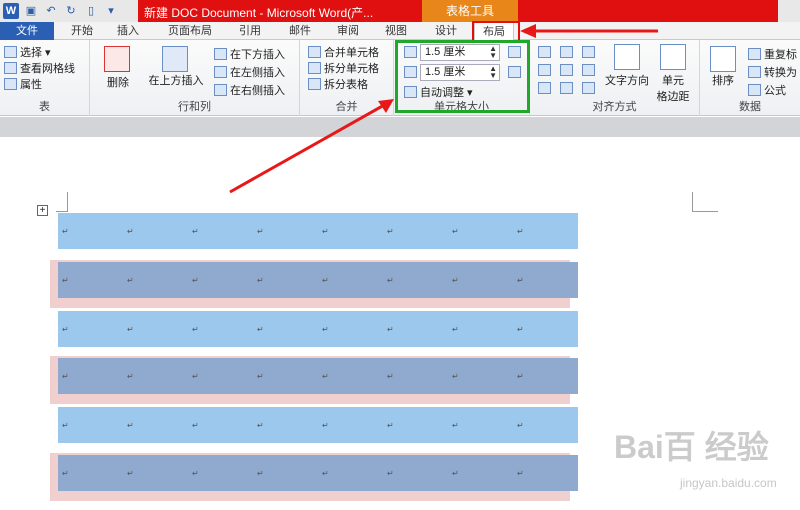 The height and width of the screenshot is (510, 800). Describe the element at coordinates (588, 70) in the screenshot. I see `align-middle-right-icon` at that location.